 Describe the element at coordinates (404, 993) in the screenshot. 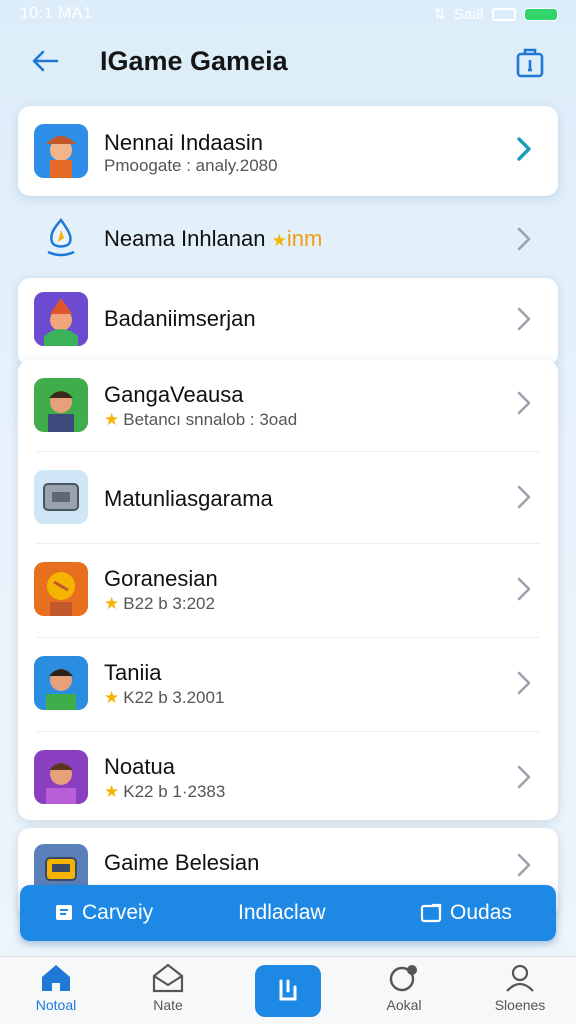

I see `nav-aokal: Aokal` at that location.